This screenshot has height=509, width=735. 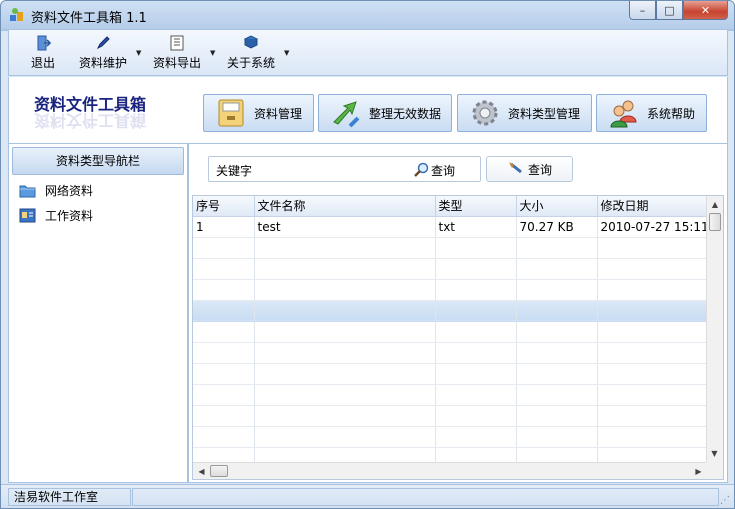 I want to click on data-management-button: 资料管理, so click(x=258, y=113).